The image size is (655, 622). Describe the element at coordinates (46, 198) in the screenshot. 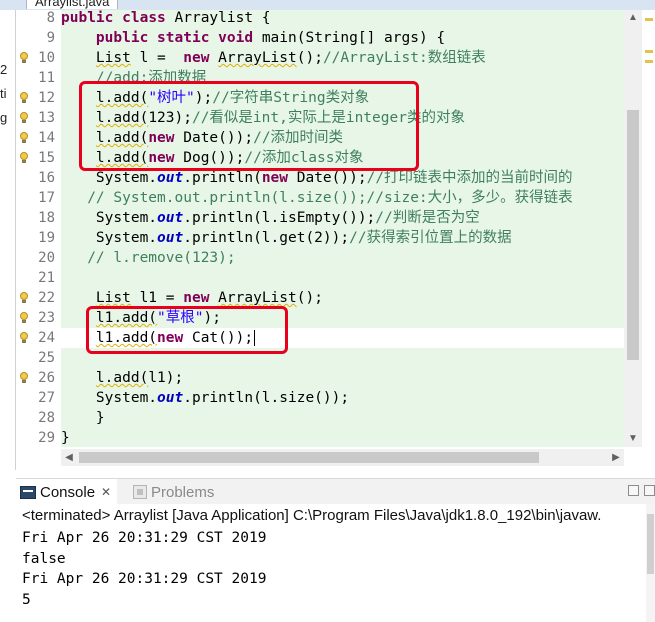

I see `line-number: 17` at that location.